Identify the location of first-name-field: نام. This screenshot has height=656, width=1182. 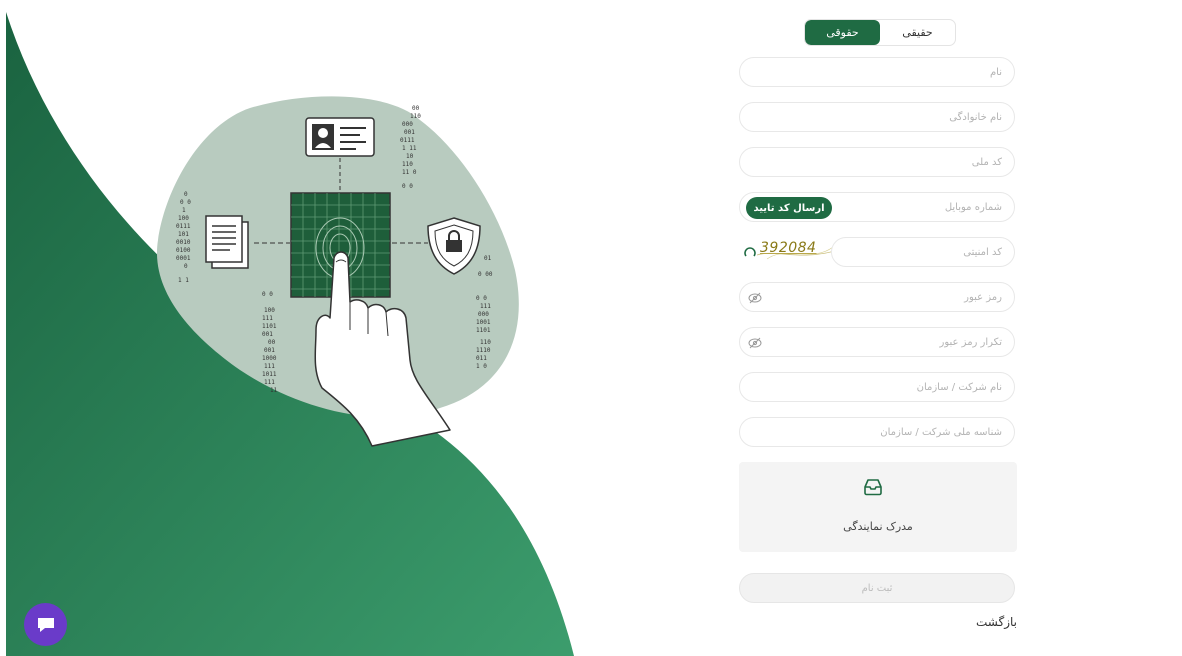
(877, 72).